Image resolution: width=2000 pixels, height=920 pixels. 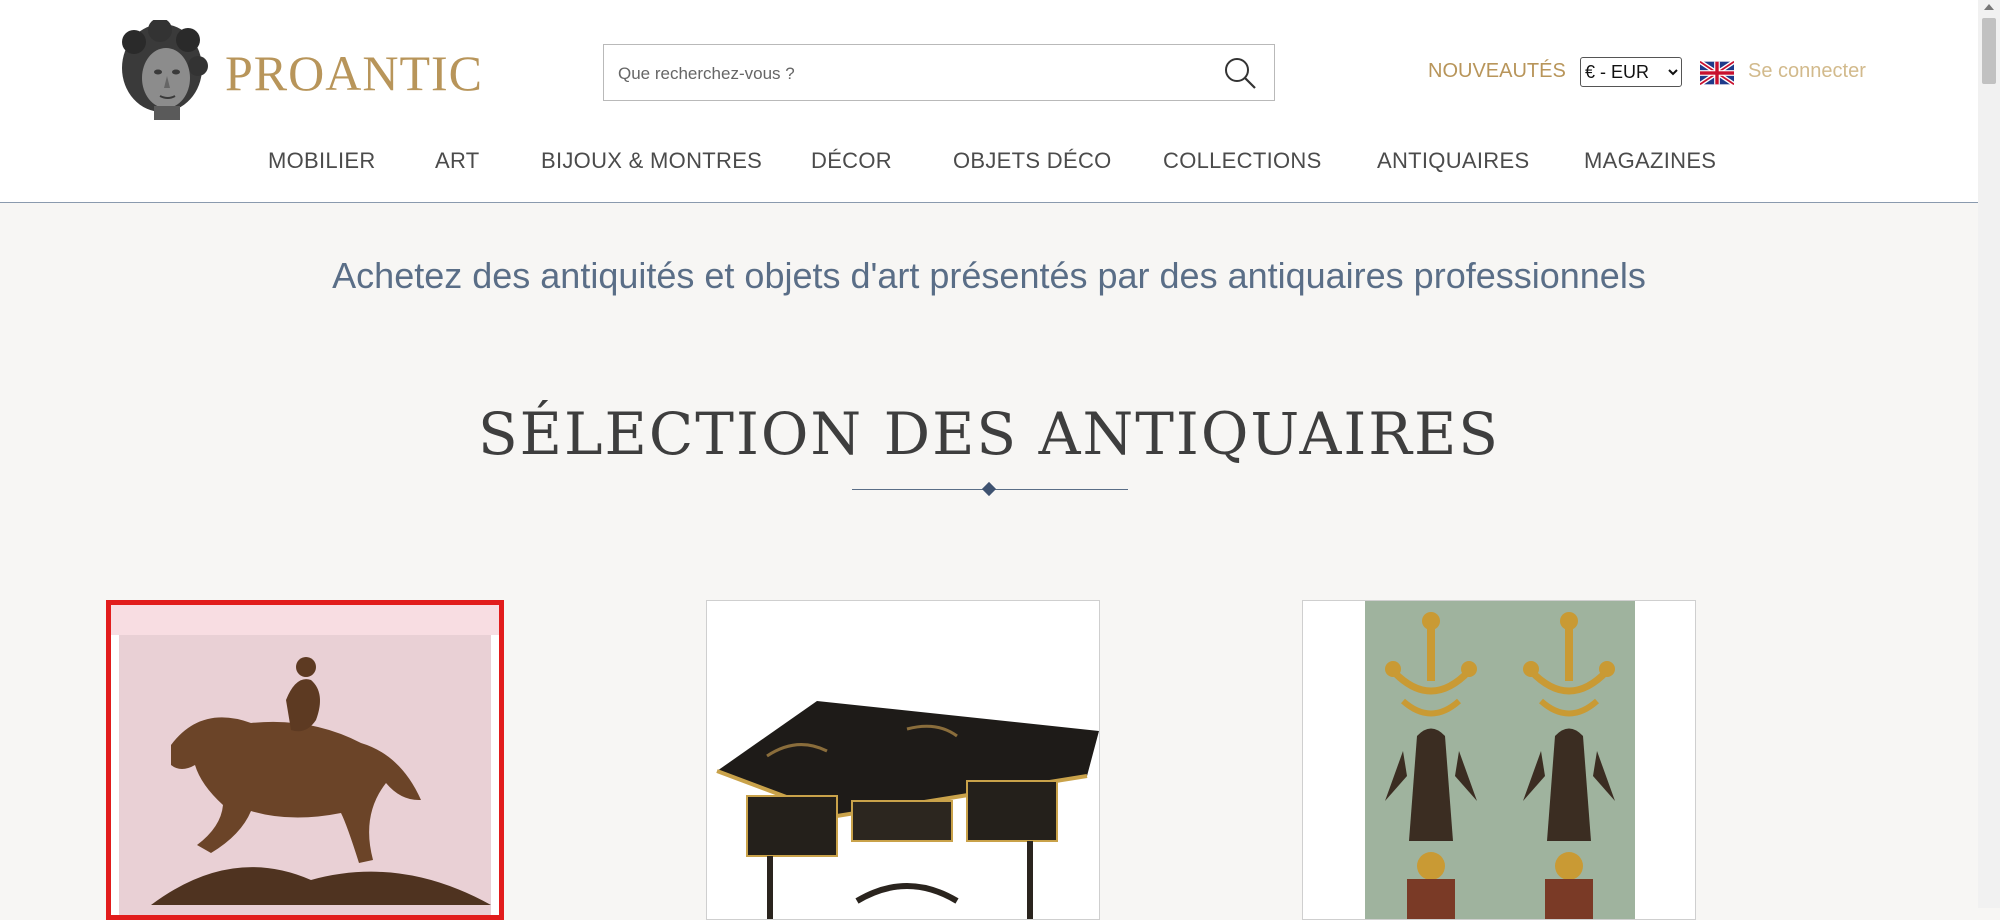 What do you see at coordinates (1497, 71) in the screenshot?
I see `nouveautes-link: NOUVEAUTÉS` at bounding box center [1497, 71].